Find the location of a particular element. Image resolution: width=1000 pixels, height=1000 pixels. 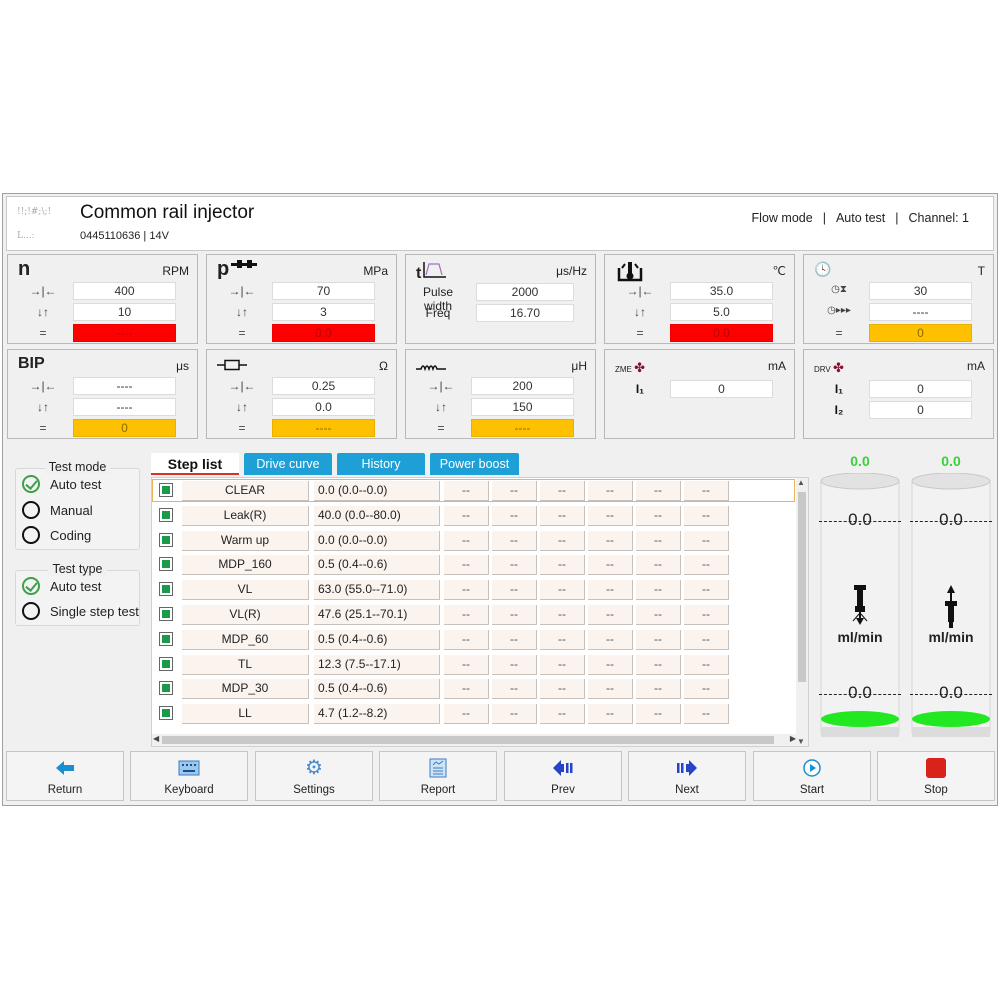

step-row: Leak(R) 40.0 (0.0--80.0) -- -- -- -- -- -- is located at coordinates (474, 516).